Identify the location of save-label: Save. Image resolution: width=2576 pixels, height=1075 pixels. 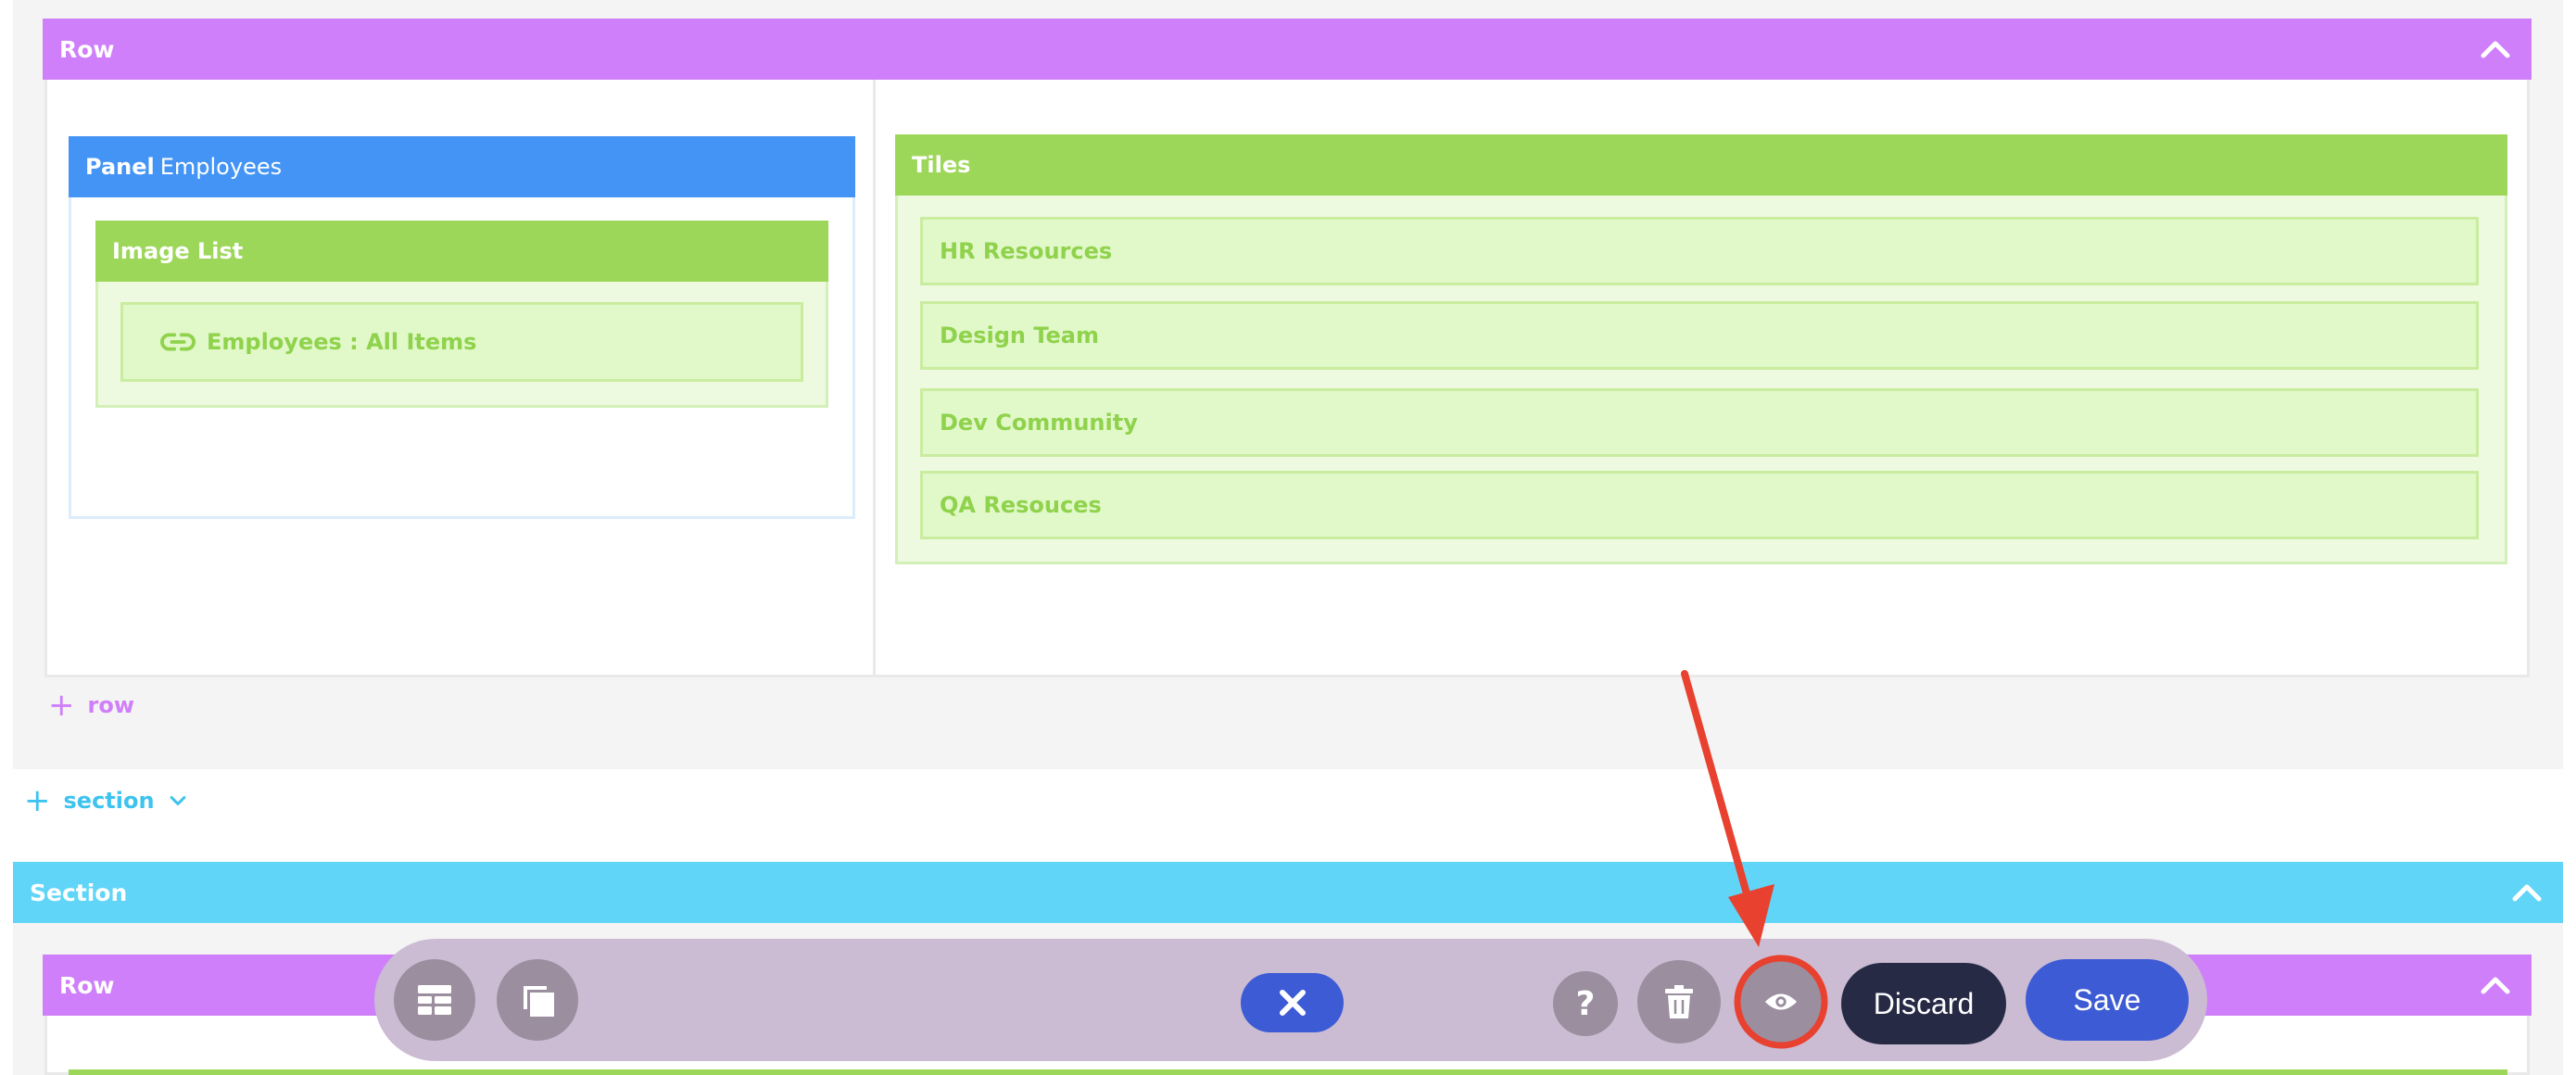
(2107, 1000).